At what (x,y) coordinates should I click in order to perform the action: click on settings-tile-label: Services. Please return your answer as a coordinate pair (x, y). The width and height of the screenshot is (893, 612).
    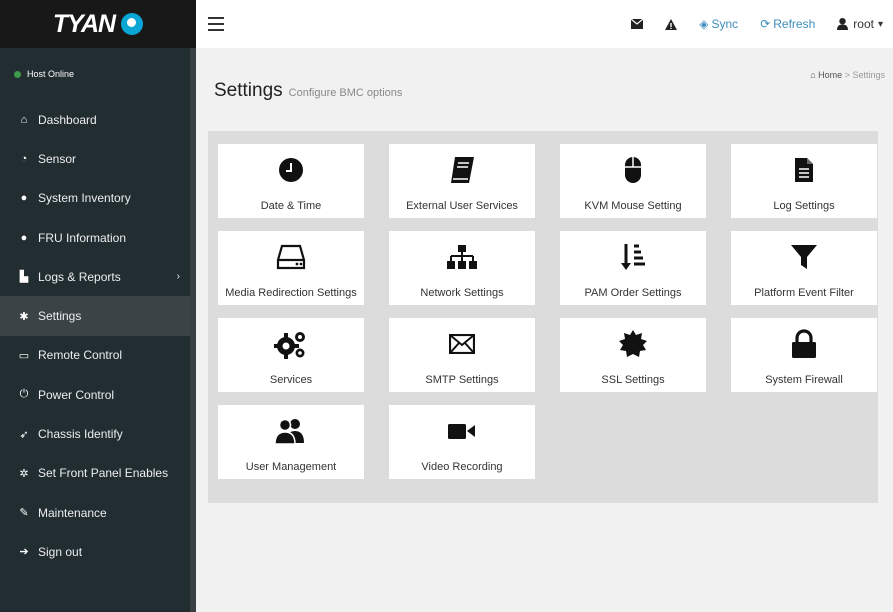
    Looking at the image, I should click on (291, 380).